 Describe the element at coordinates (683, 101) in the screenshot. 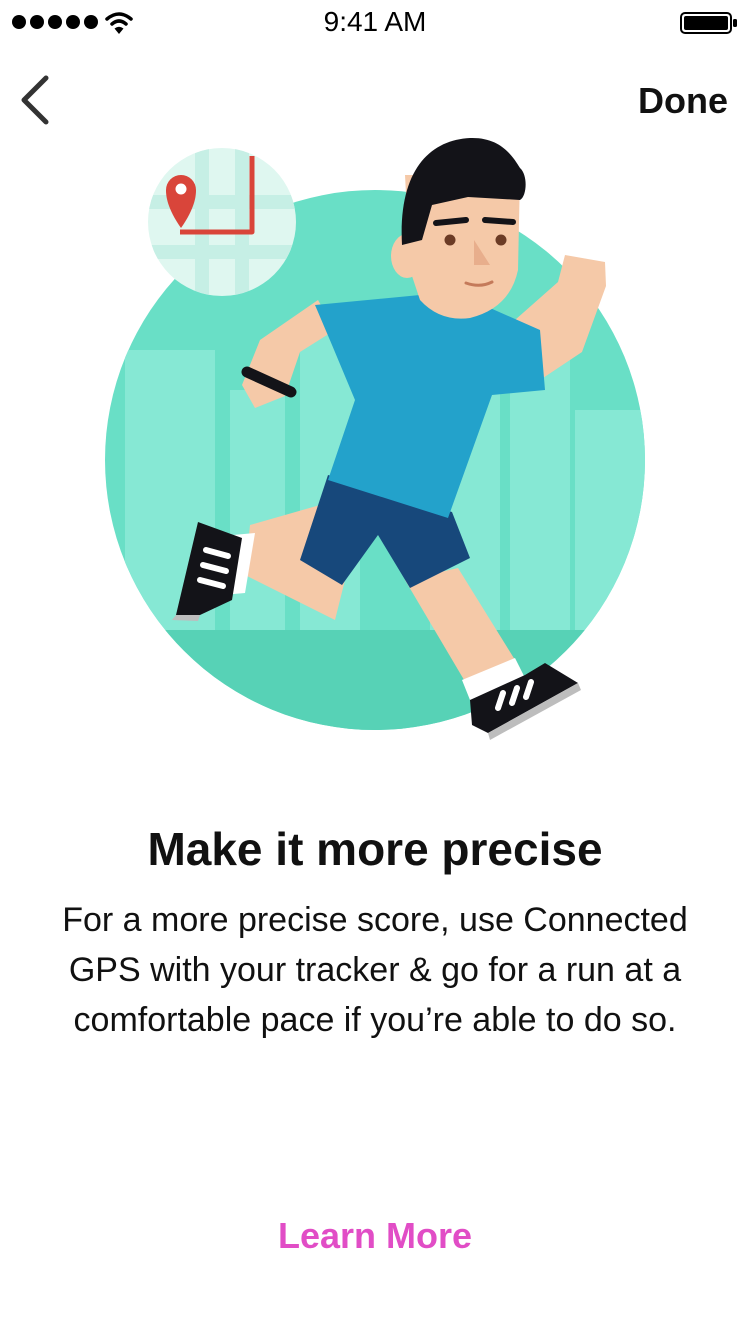

I see `done-button: Done` at that location.